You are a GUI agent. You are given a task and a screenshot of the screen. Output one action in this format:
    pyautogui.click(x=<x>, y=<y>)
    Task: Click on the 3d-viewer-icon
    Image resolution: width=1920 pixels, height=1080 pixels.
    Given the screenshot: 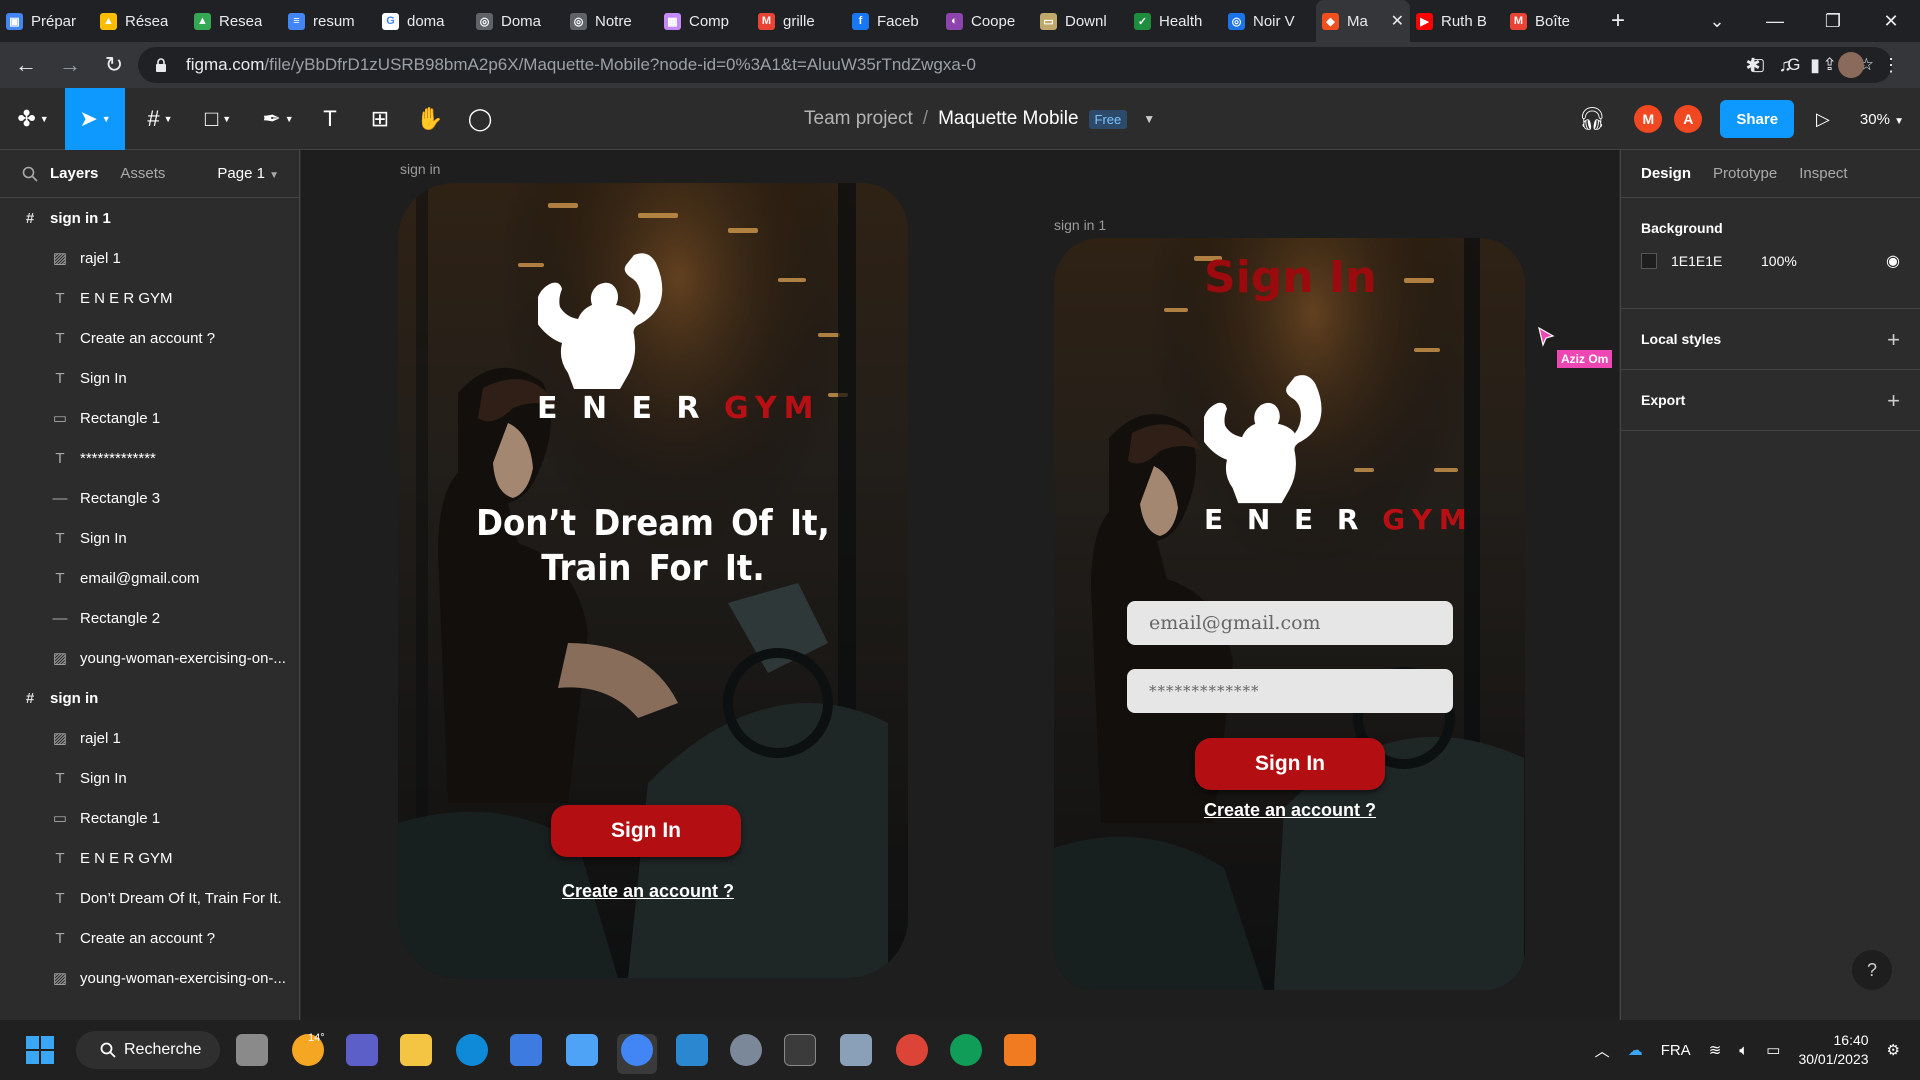 What is the action you would take?
    pyautogui.click(x=582, y=1050)
    